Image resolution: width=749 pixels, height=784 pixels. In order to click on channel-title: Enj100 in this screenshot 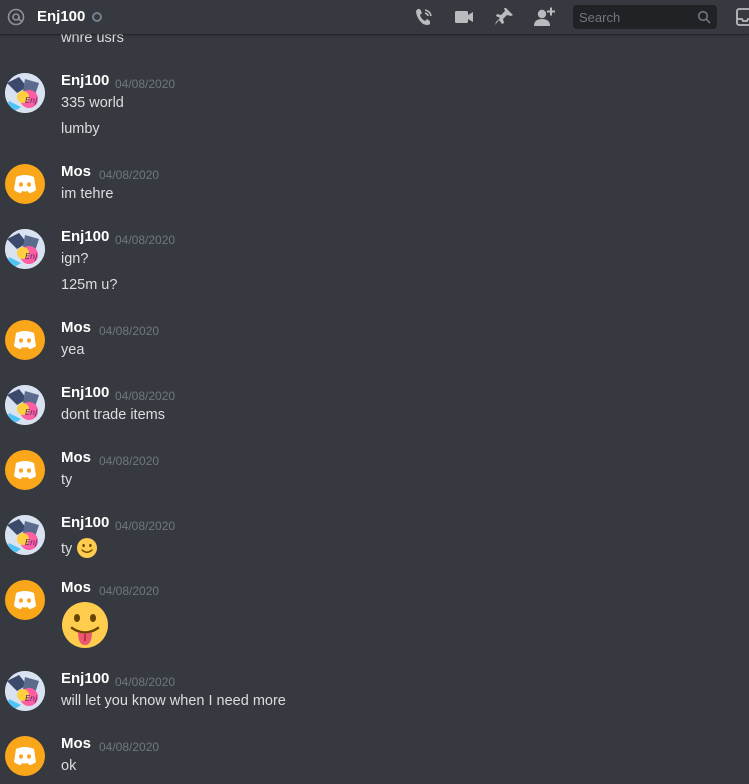, I will do `click(61, 16)`.